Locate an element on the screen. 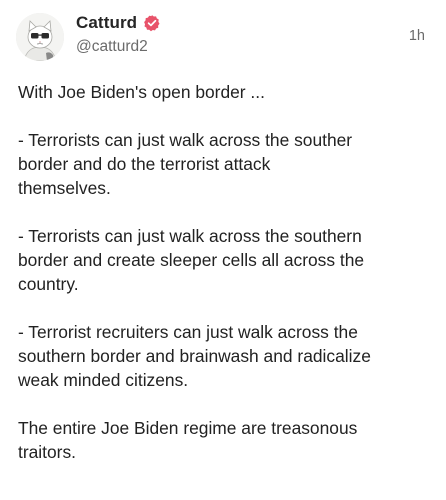  author-name-row: Catturd is located at coordinates (118, 23).